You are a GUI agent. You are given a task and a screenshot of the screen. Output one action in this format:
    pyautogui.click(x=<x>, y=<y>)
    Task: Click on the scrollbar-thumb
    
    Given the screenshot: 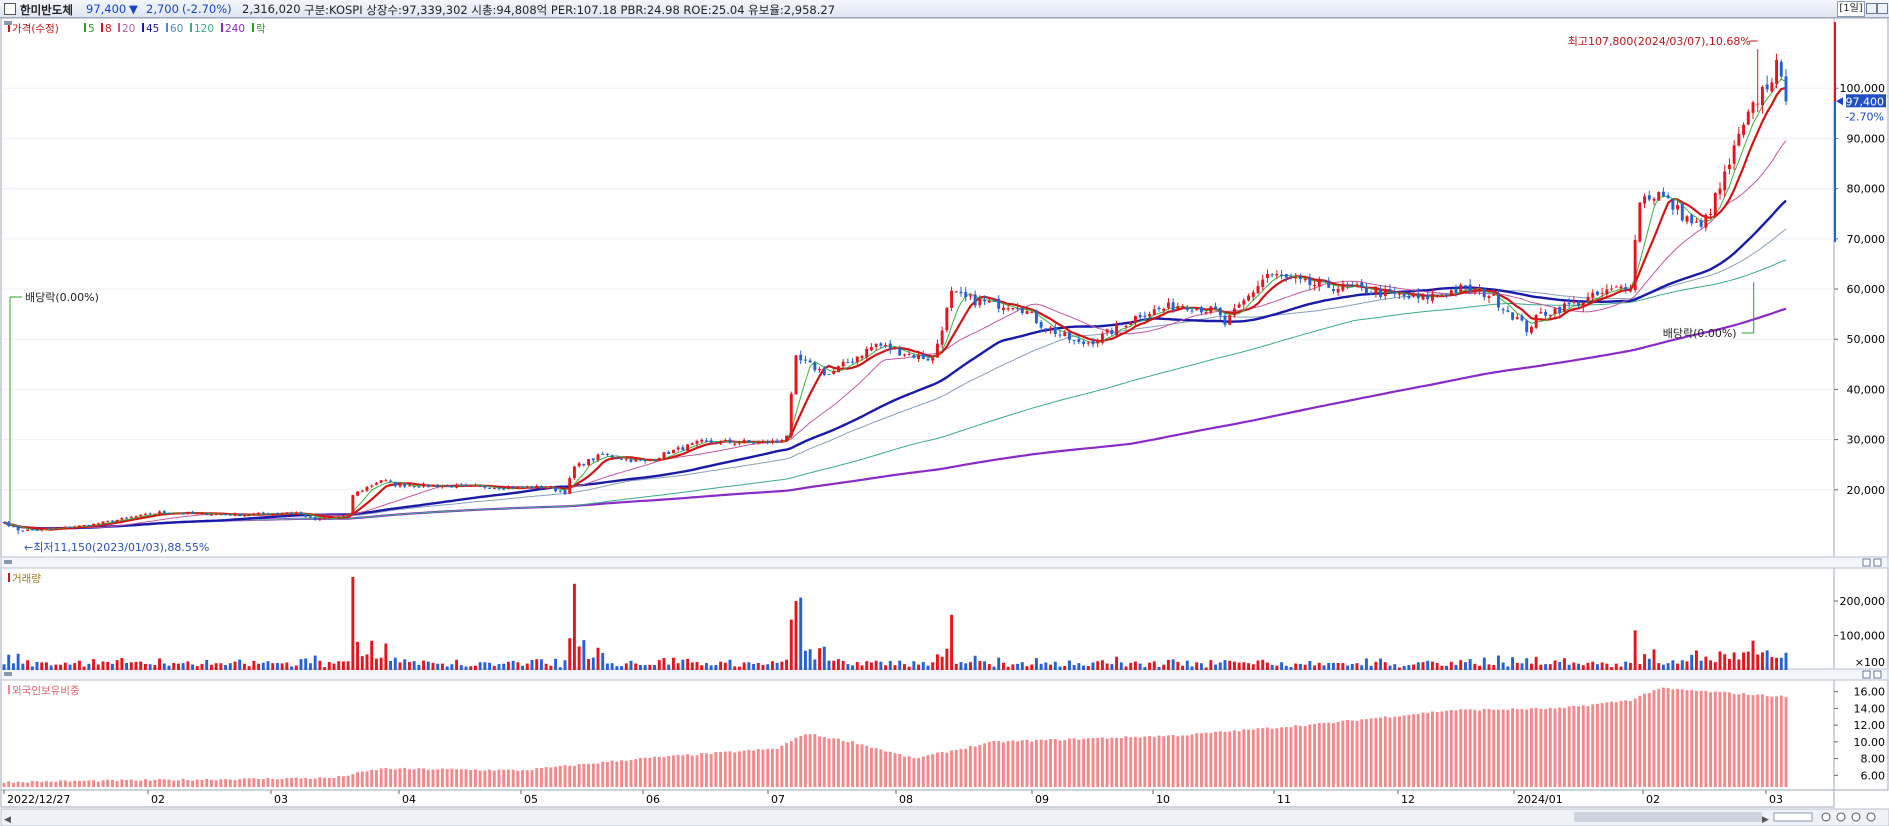 What is the action you would take?
    pyautogui.click(x=1668, y=817)
    